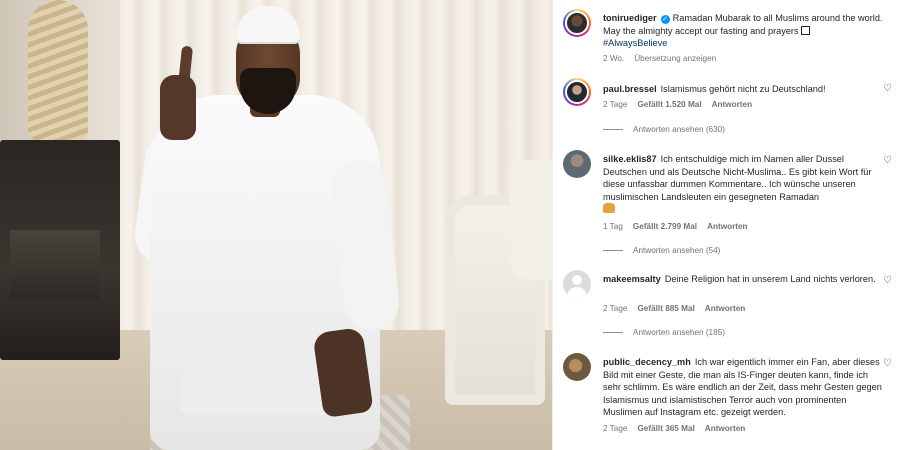 The height and width of the screenshot is (450, 900). I want to click on caption-meta: 2 Wo. Übersetzung anzeigen, so click(664, 58).